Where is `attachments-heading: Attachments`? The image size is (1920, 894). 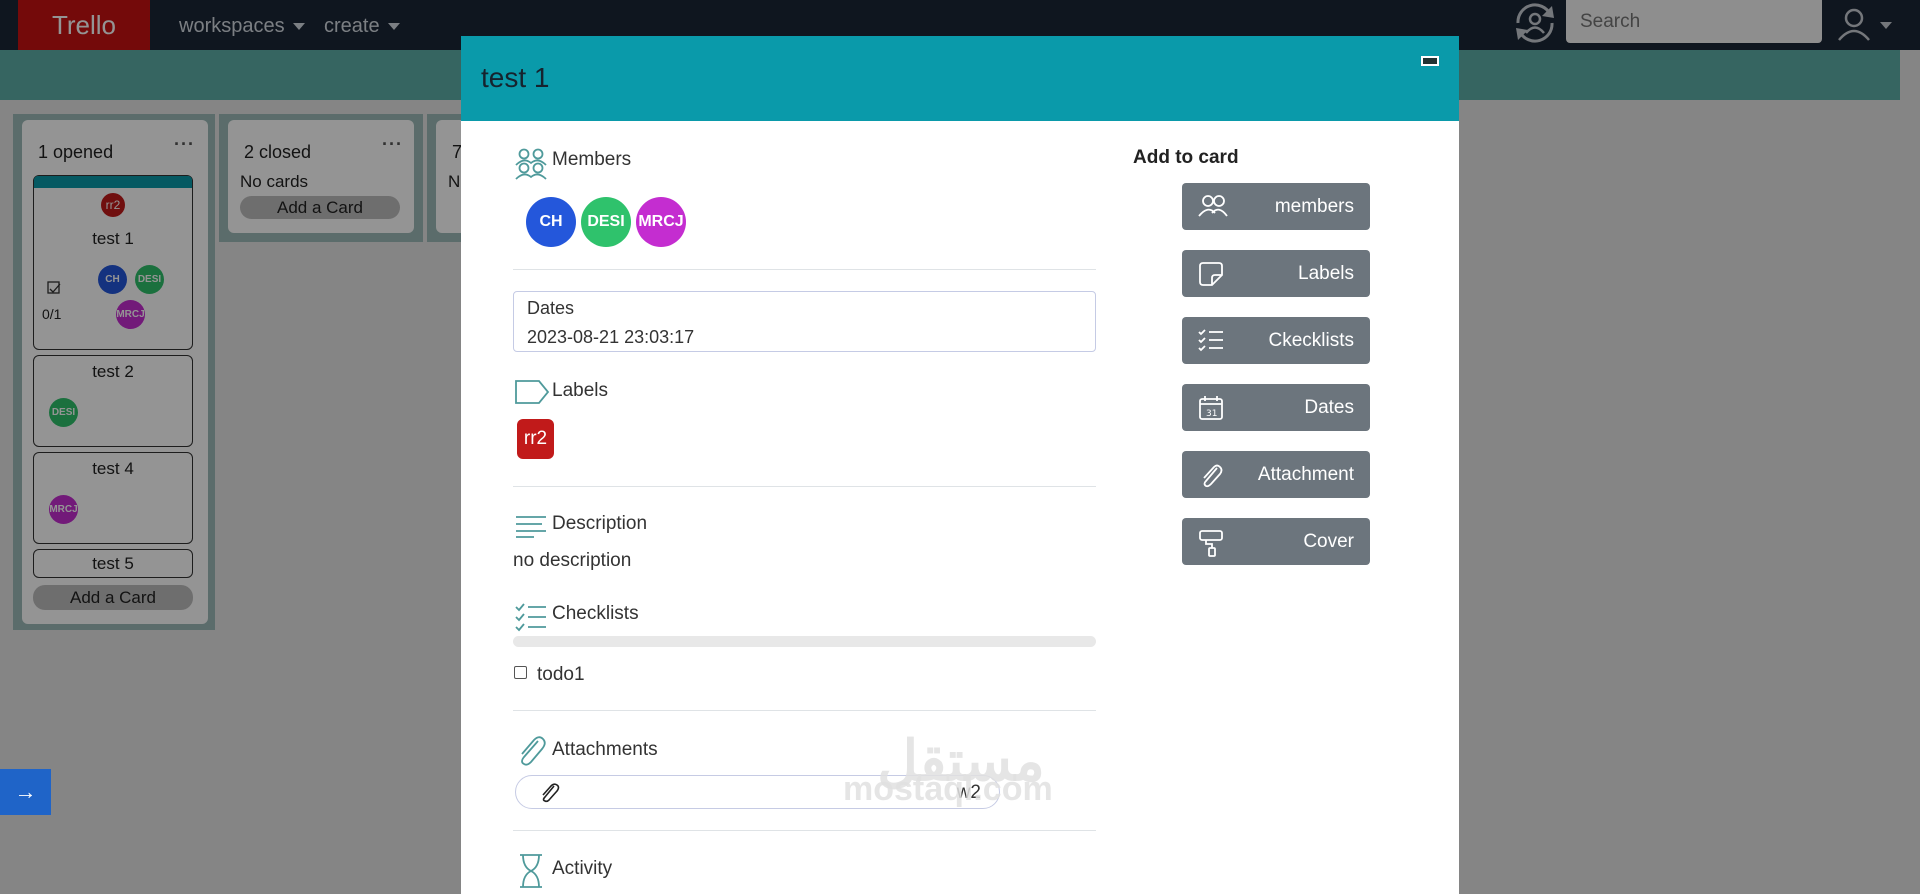
attachments-heading: Attachments is located at coordinates (605, 749).